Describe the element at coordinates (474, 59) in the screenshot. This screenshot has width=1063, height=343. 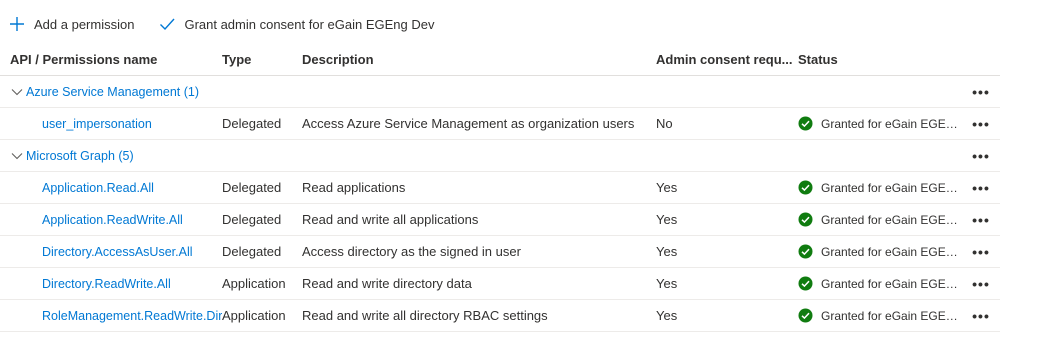
I see `column-header-description: Description` at that location.